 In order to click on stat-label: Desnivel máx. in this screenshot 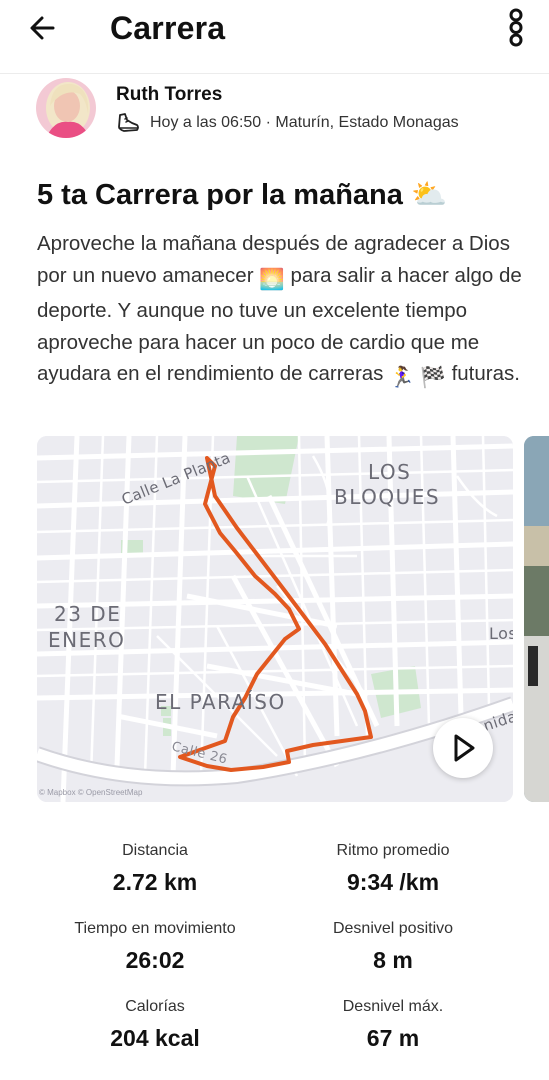, I will do `click(393, 1006)`.